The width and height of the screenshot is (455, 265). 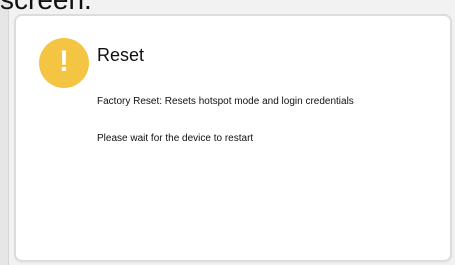 I want to click on dialog-title: Reset, so click(x=121, y=55).